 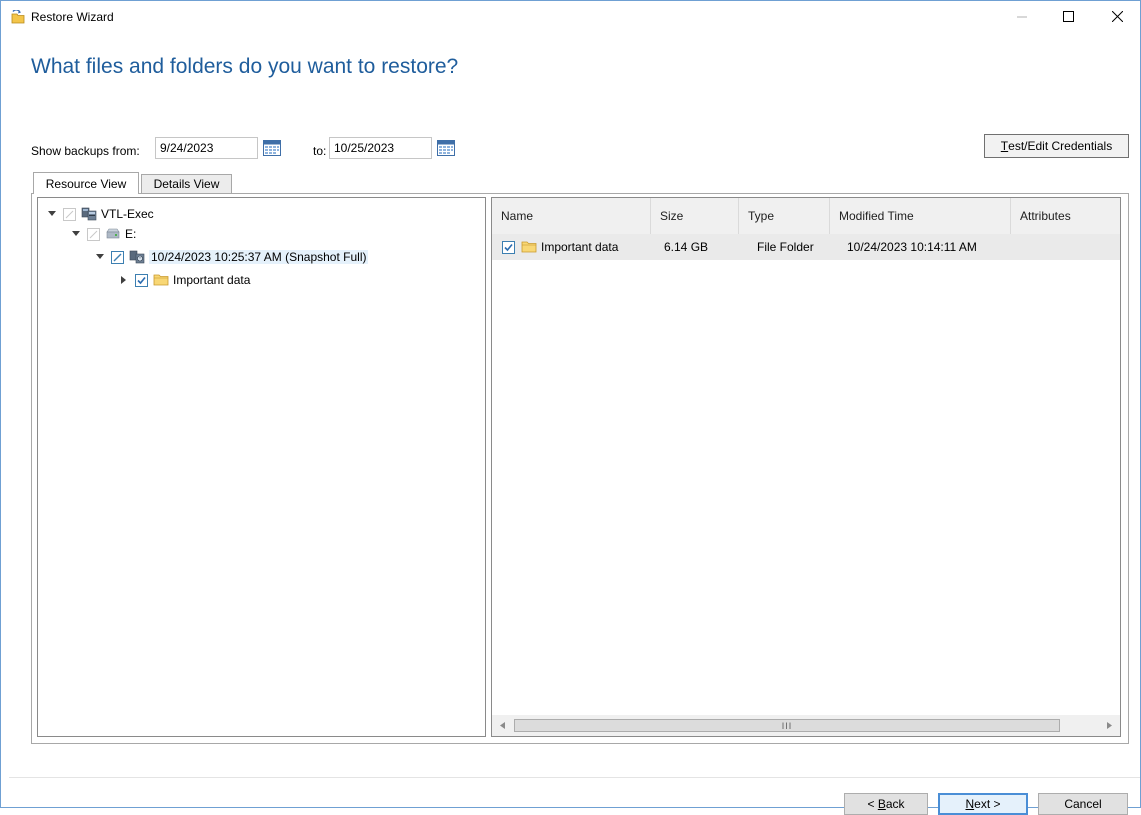 What do you see at coordinates (881, 804) in the screenshot?
I see `back-mnemonic: B` at bounding box center [881, 804].